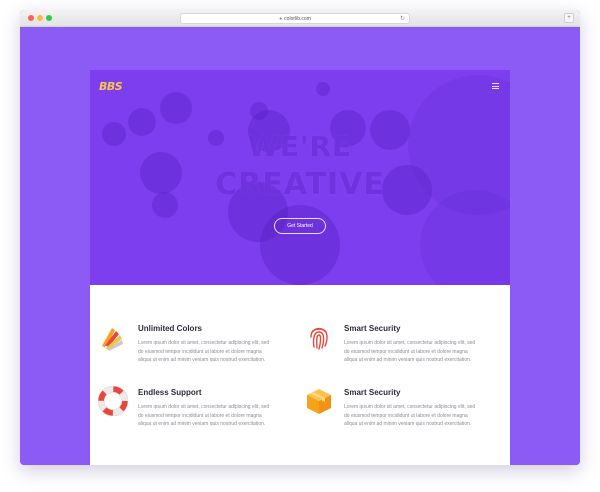  I want to click on fingerprint-icon, so click(319, 338).